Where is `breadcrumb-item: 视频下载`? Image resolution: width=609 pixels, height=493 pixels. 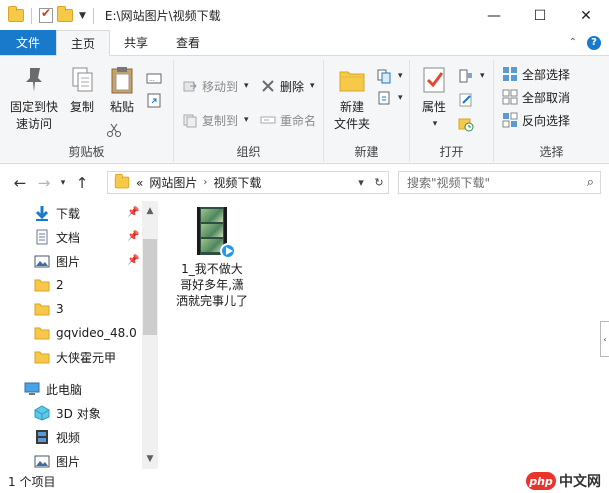 breadcrumb-item: 视频下载 is located at coordinates (237, 182).